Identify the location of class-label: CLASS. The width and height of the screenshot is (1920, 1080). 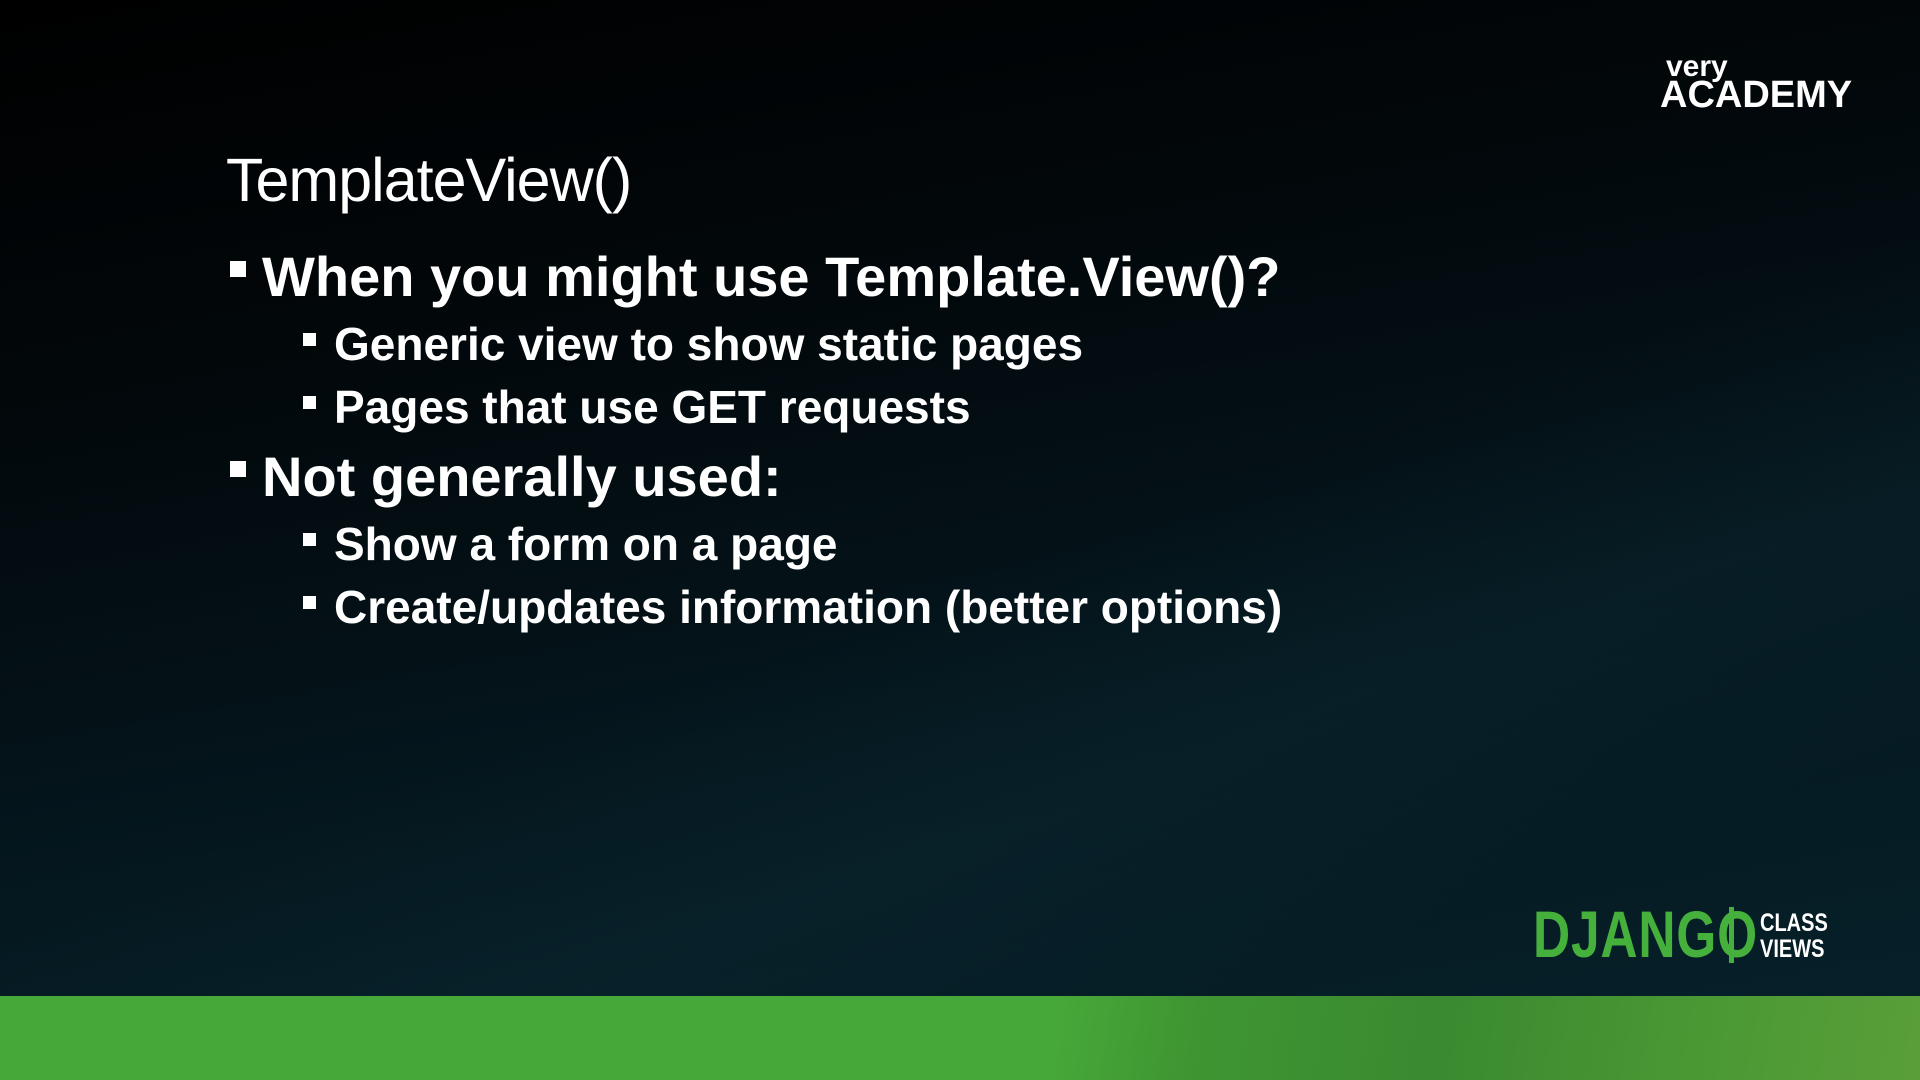
(1794, 923).